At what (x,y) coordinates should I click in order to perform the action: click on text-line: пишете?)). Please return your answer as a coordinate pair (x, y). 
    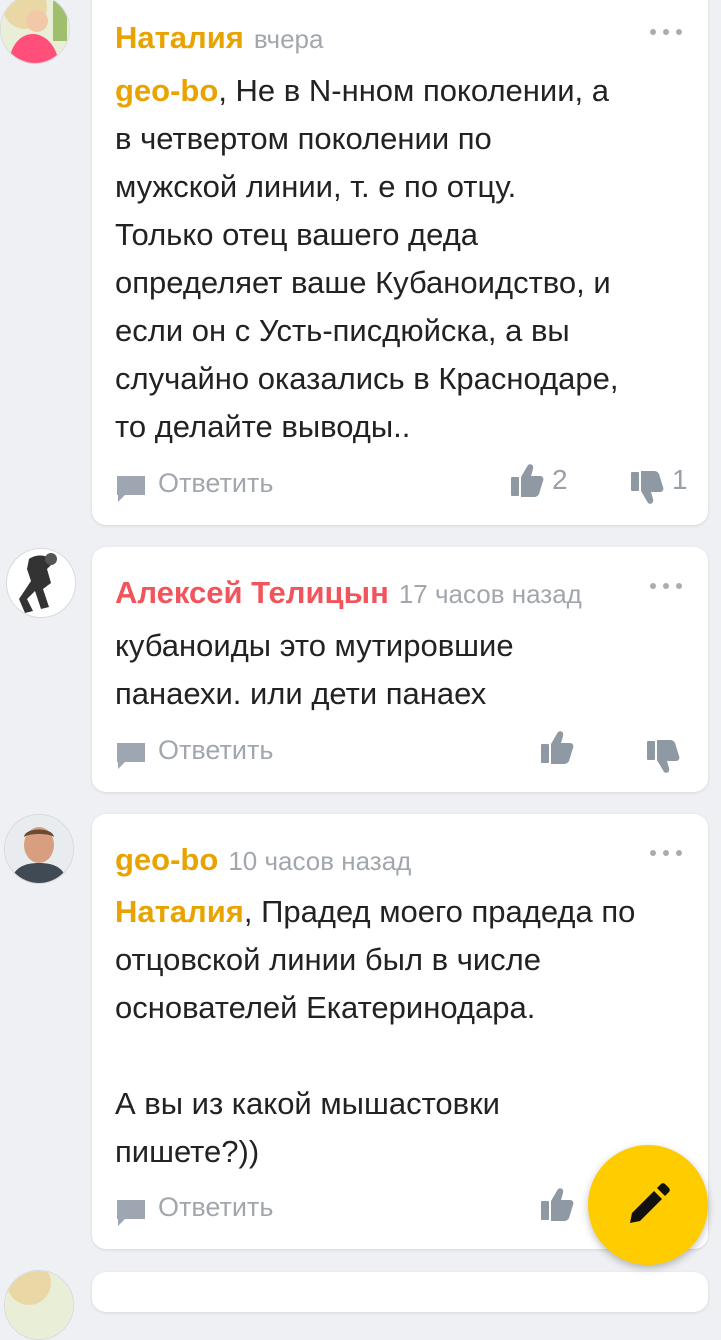
    Looking at the image, I should click on (187, 1151).